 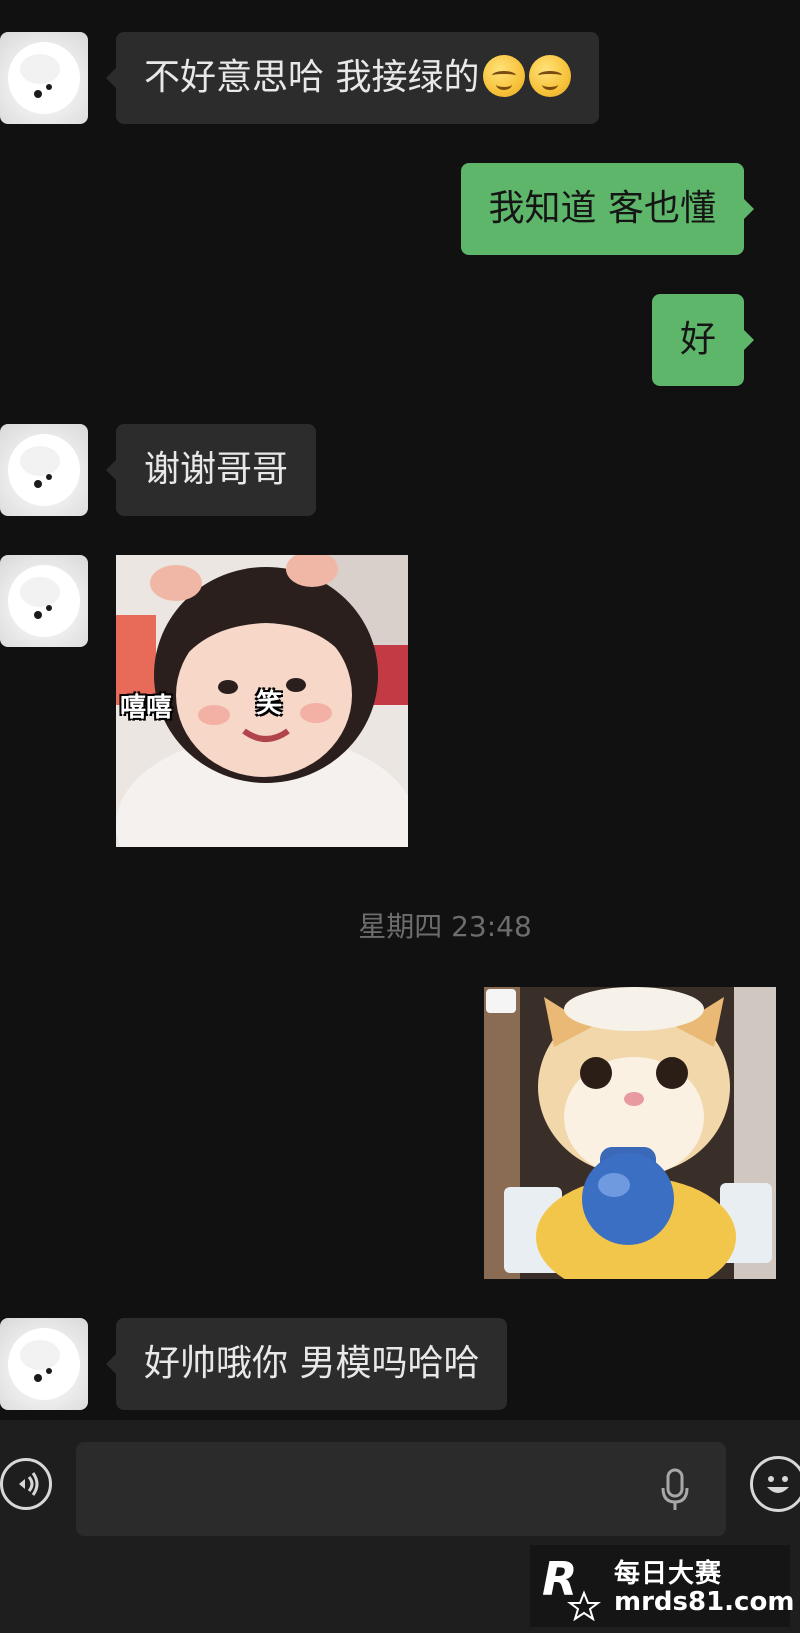 What do you see at coordinates (269, 704) in the screenshot?
I see `sticker-caption: 笑` at bounding box center [269, 704].